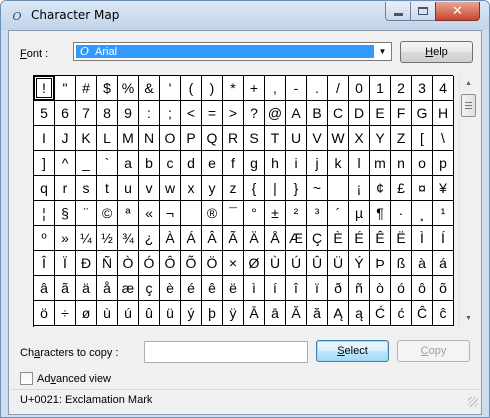  Describe the element at coordinates (233, 213) in the screenshot. I see `character-cell: ¯` at that location.